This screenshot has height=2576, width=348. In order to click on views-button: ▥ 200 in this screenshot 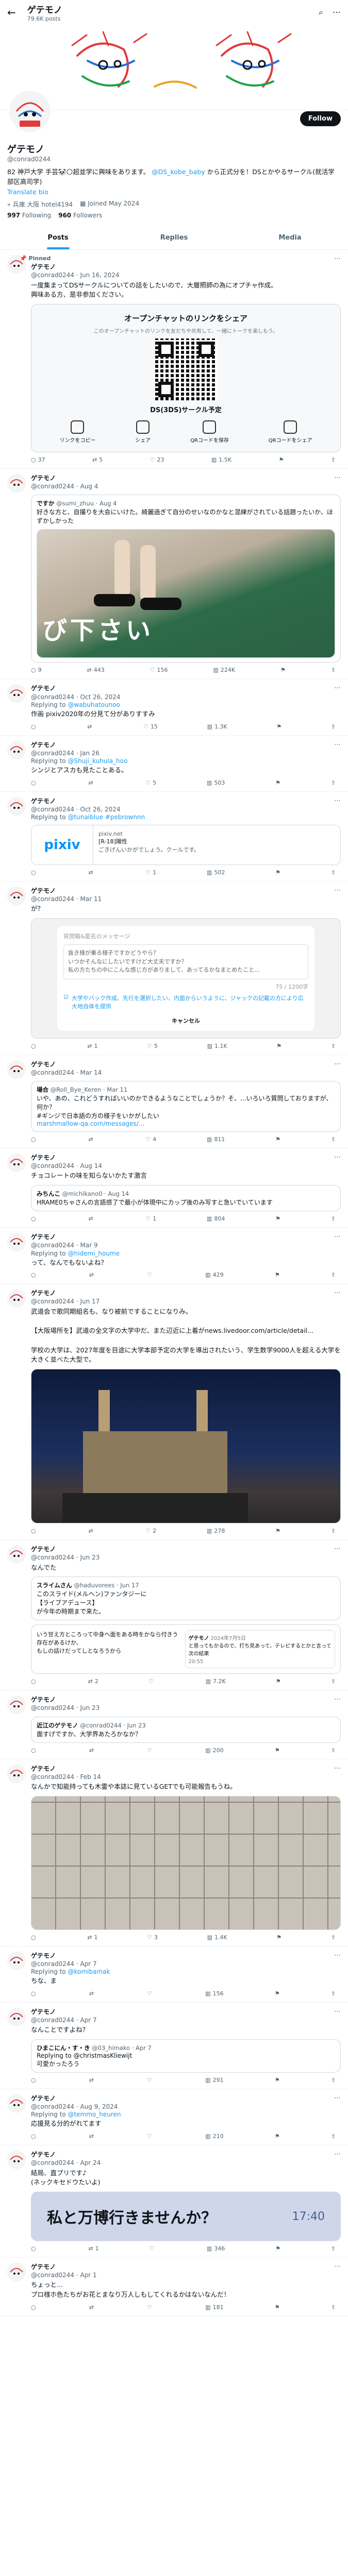, I will do `click(214, 1750)`.